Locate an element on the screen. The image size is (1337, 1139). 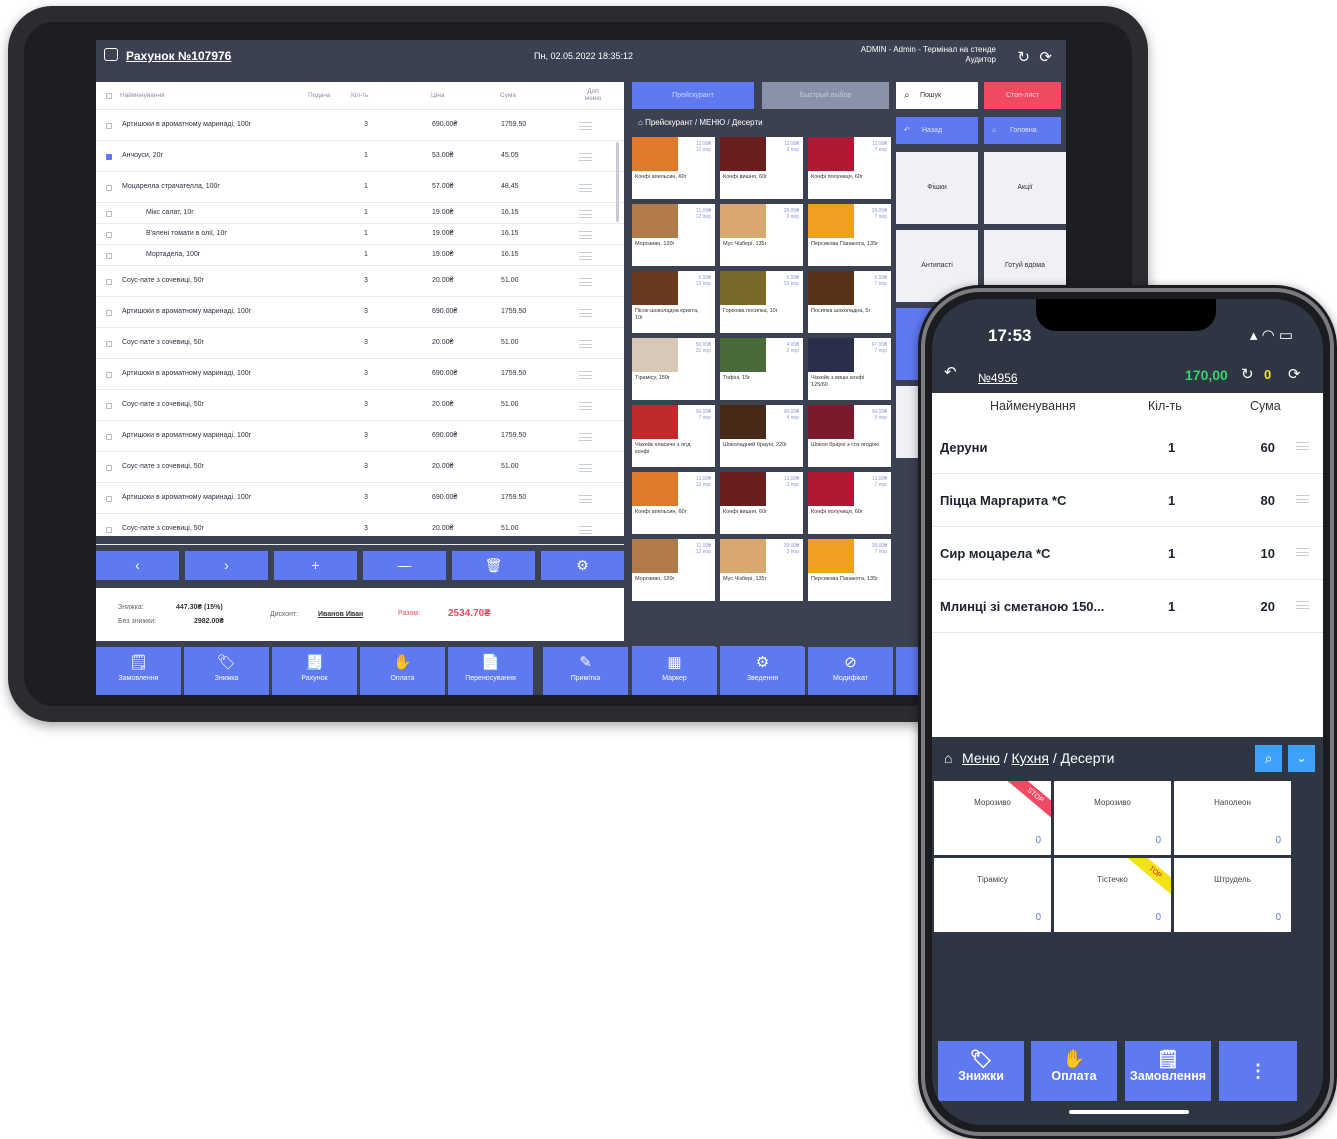
bottom-button: 🏷 Знижка is located at coordinates (226, 671).